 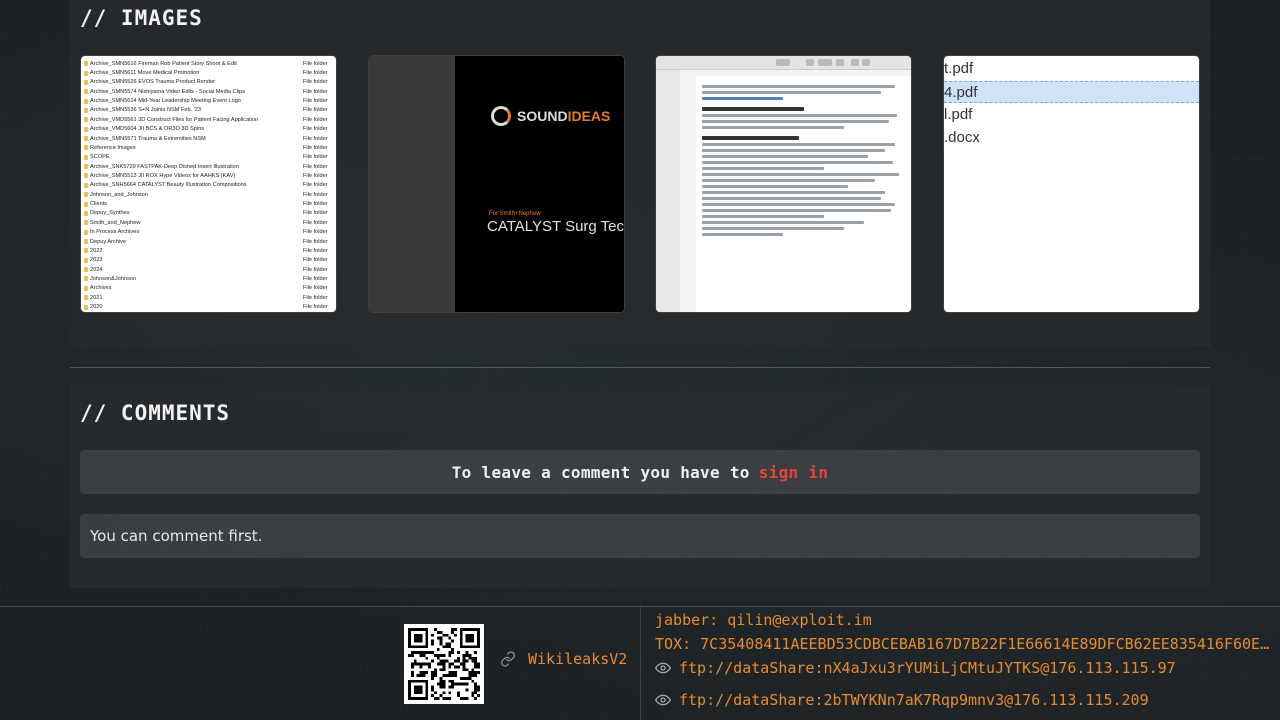 What do you see at coordinates (208, 250) in the screenshot?
I see `file-row: 2022 File folder` at bounding box center [208, 250].